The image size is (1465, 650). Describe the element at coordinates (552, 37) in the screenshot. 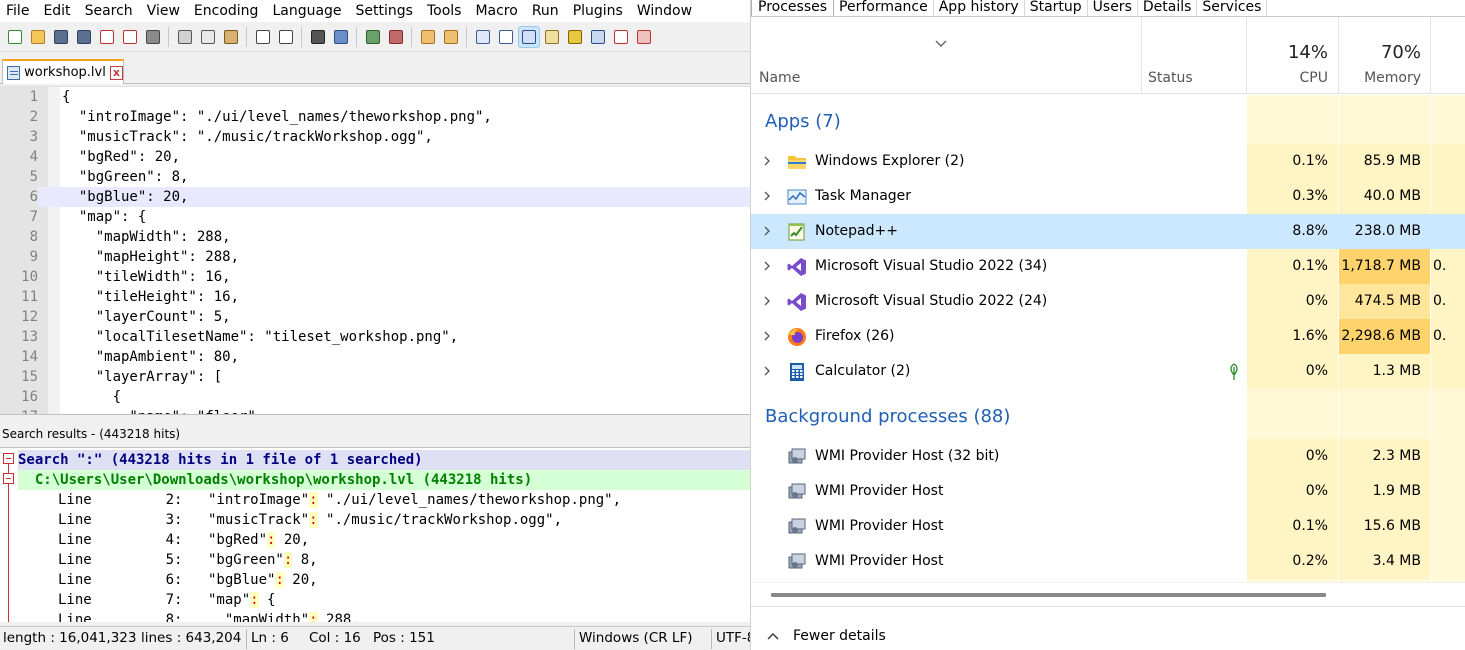

I see `doc-map-icon` at that location.